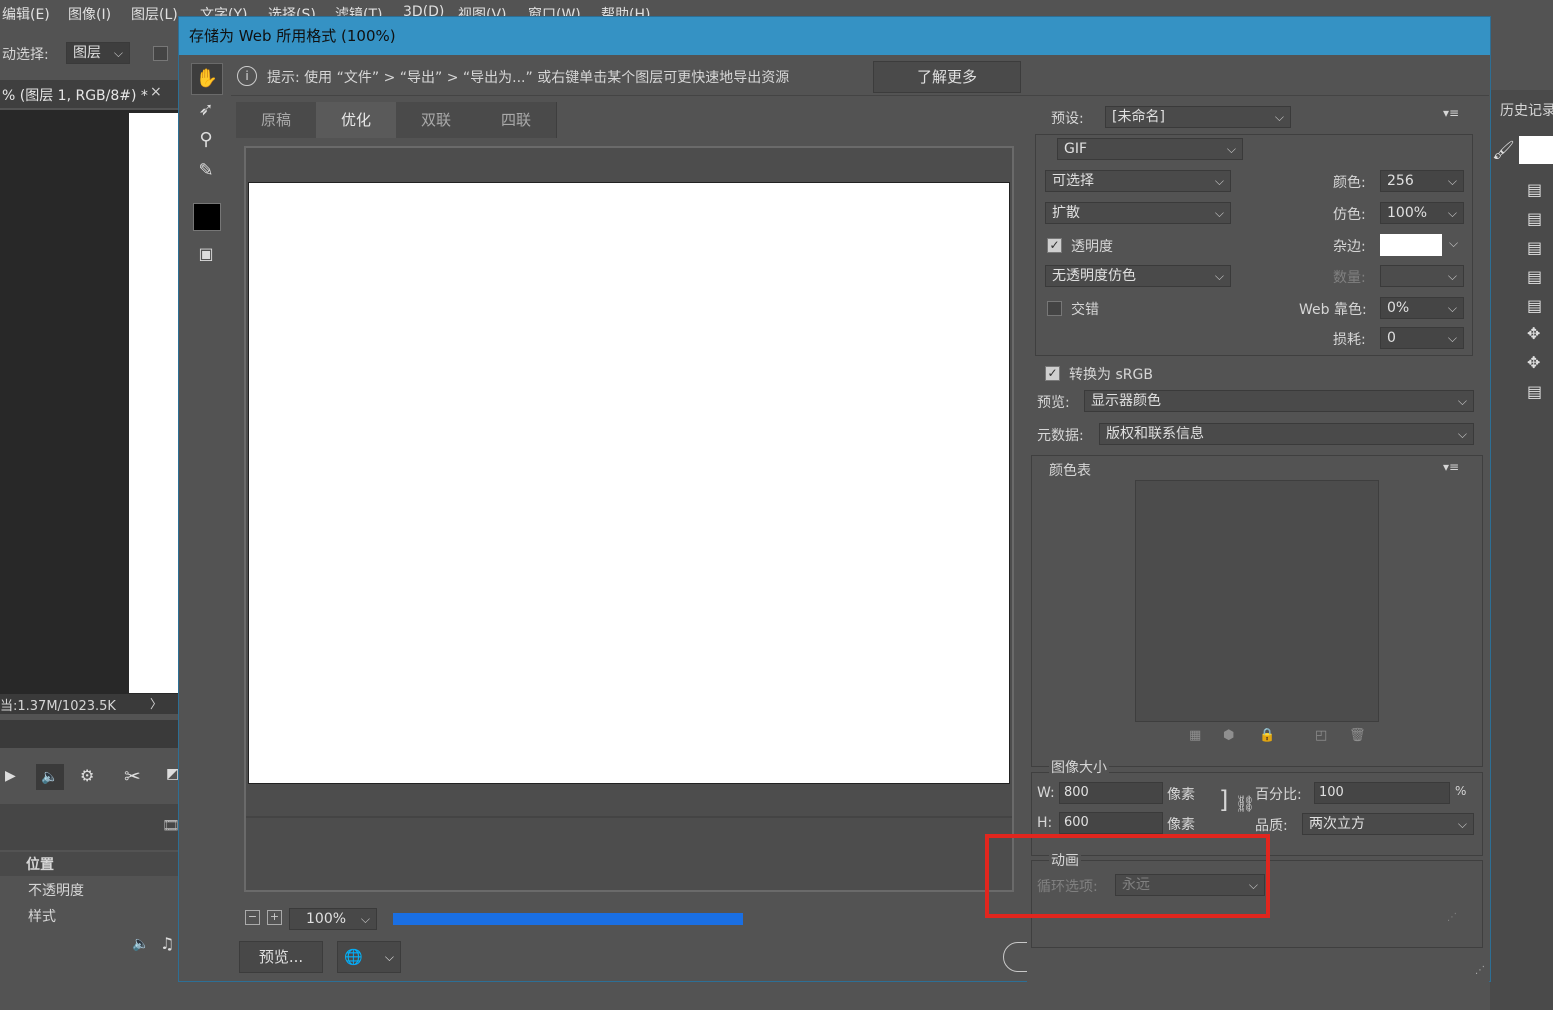  I want to click on interlaced-checkbox, so click(1054, 308).